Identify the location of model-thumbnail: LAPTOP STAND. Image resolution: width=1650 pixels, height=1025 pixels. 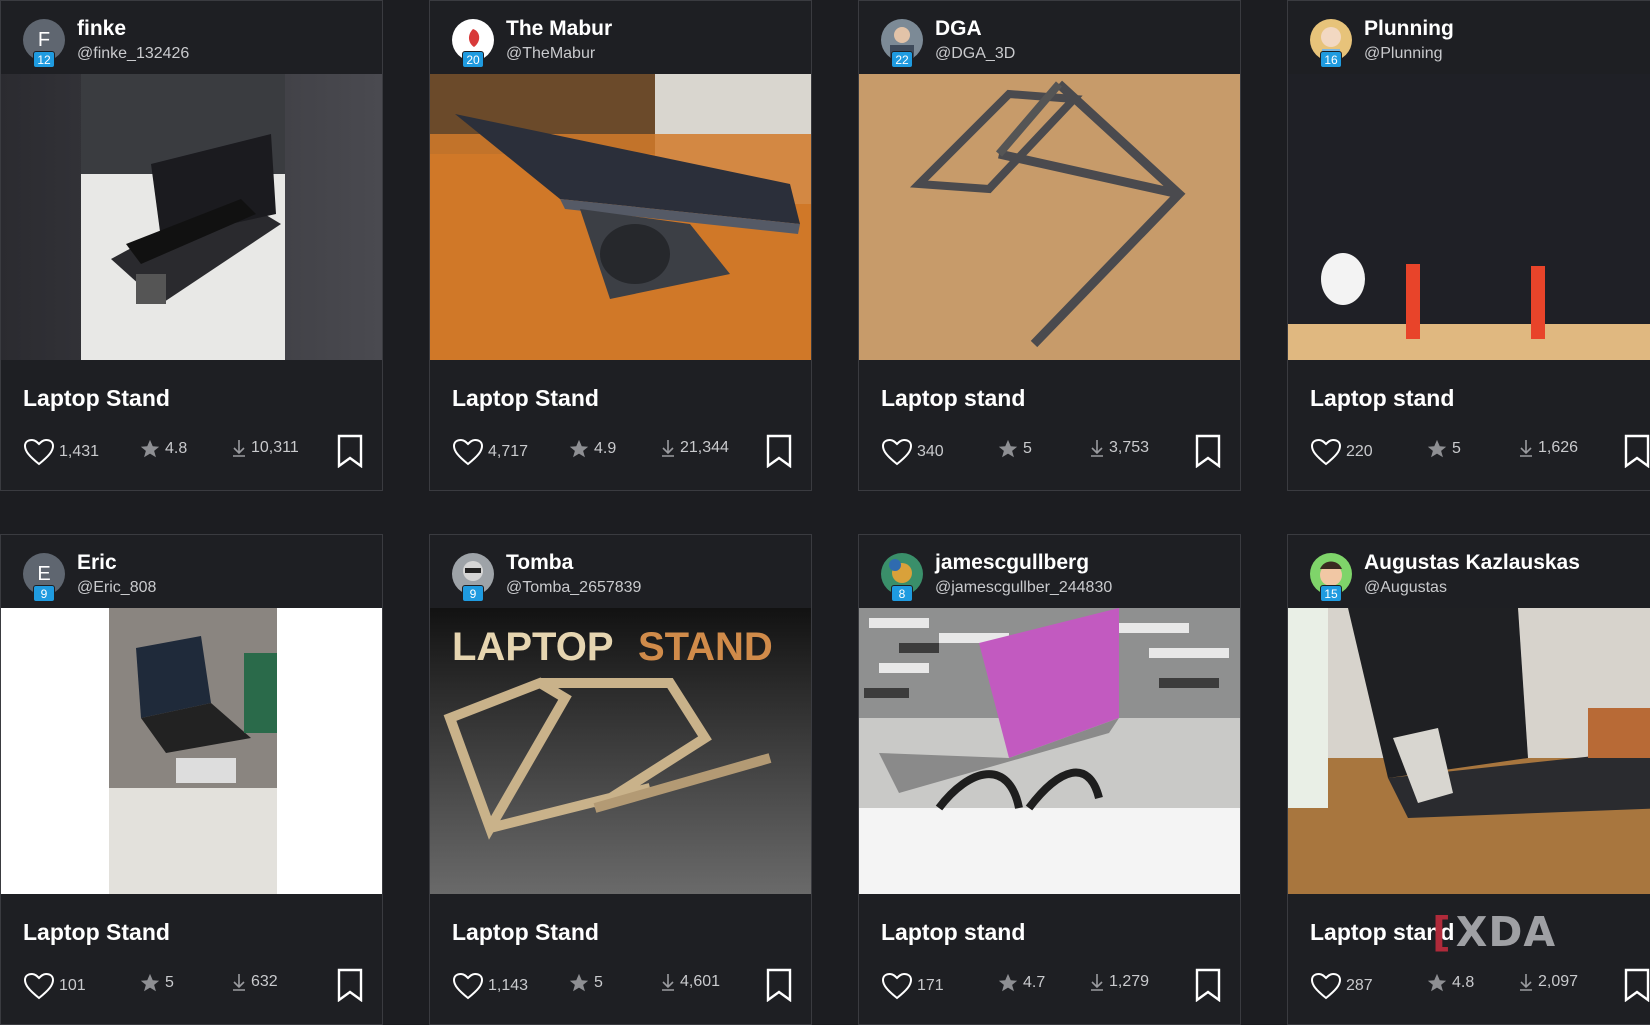
(620, 751).